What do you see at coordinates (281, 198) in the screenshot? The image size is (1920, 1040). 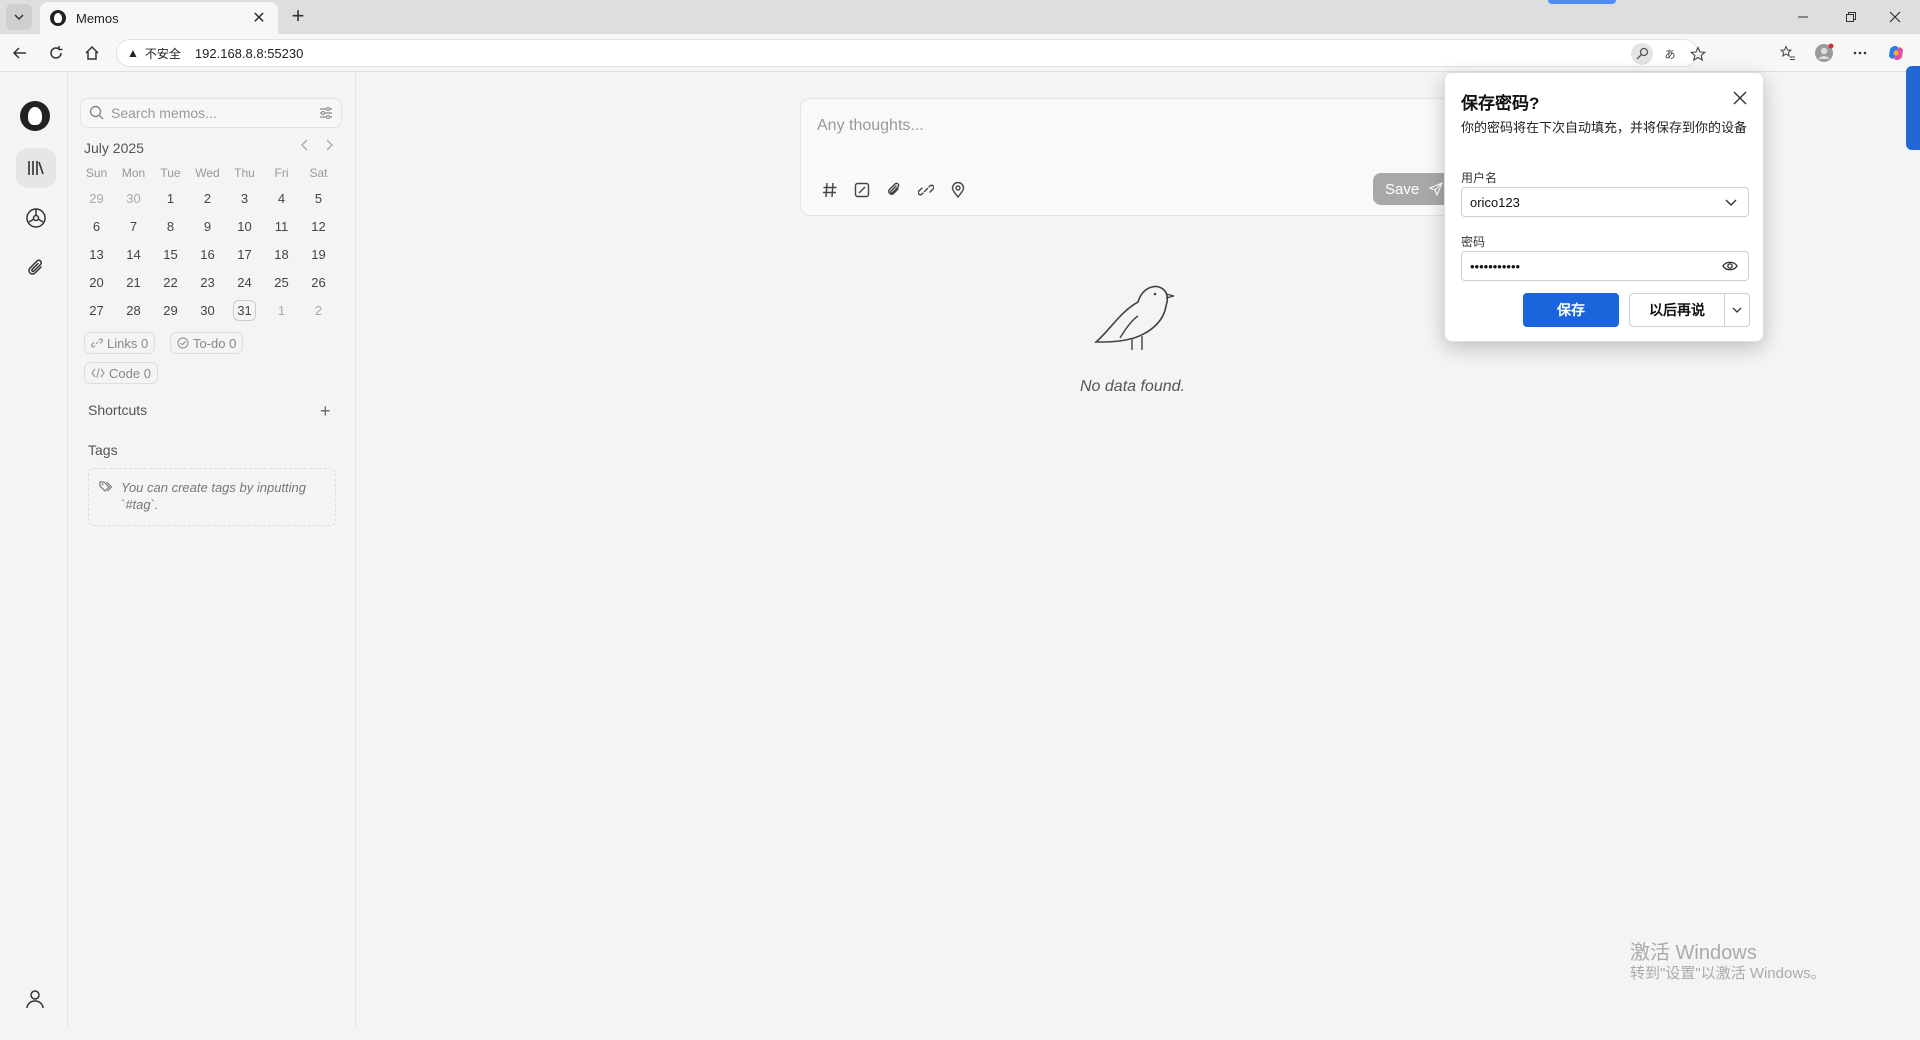 I see `calendar-day: 4` at bounding box center [281, 198].